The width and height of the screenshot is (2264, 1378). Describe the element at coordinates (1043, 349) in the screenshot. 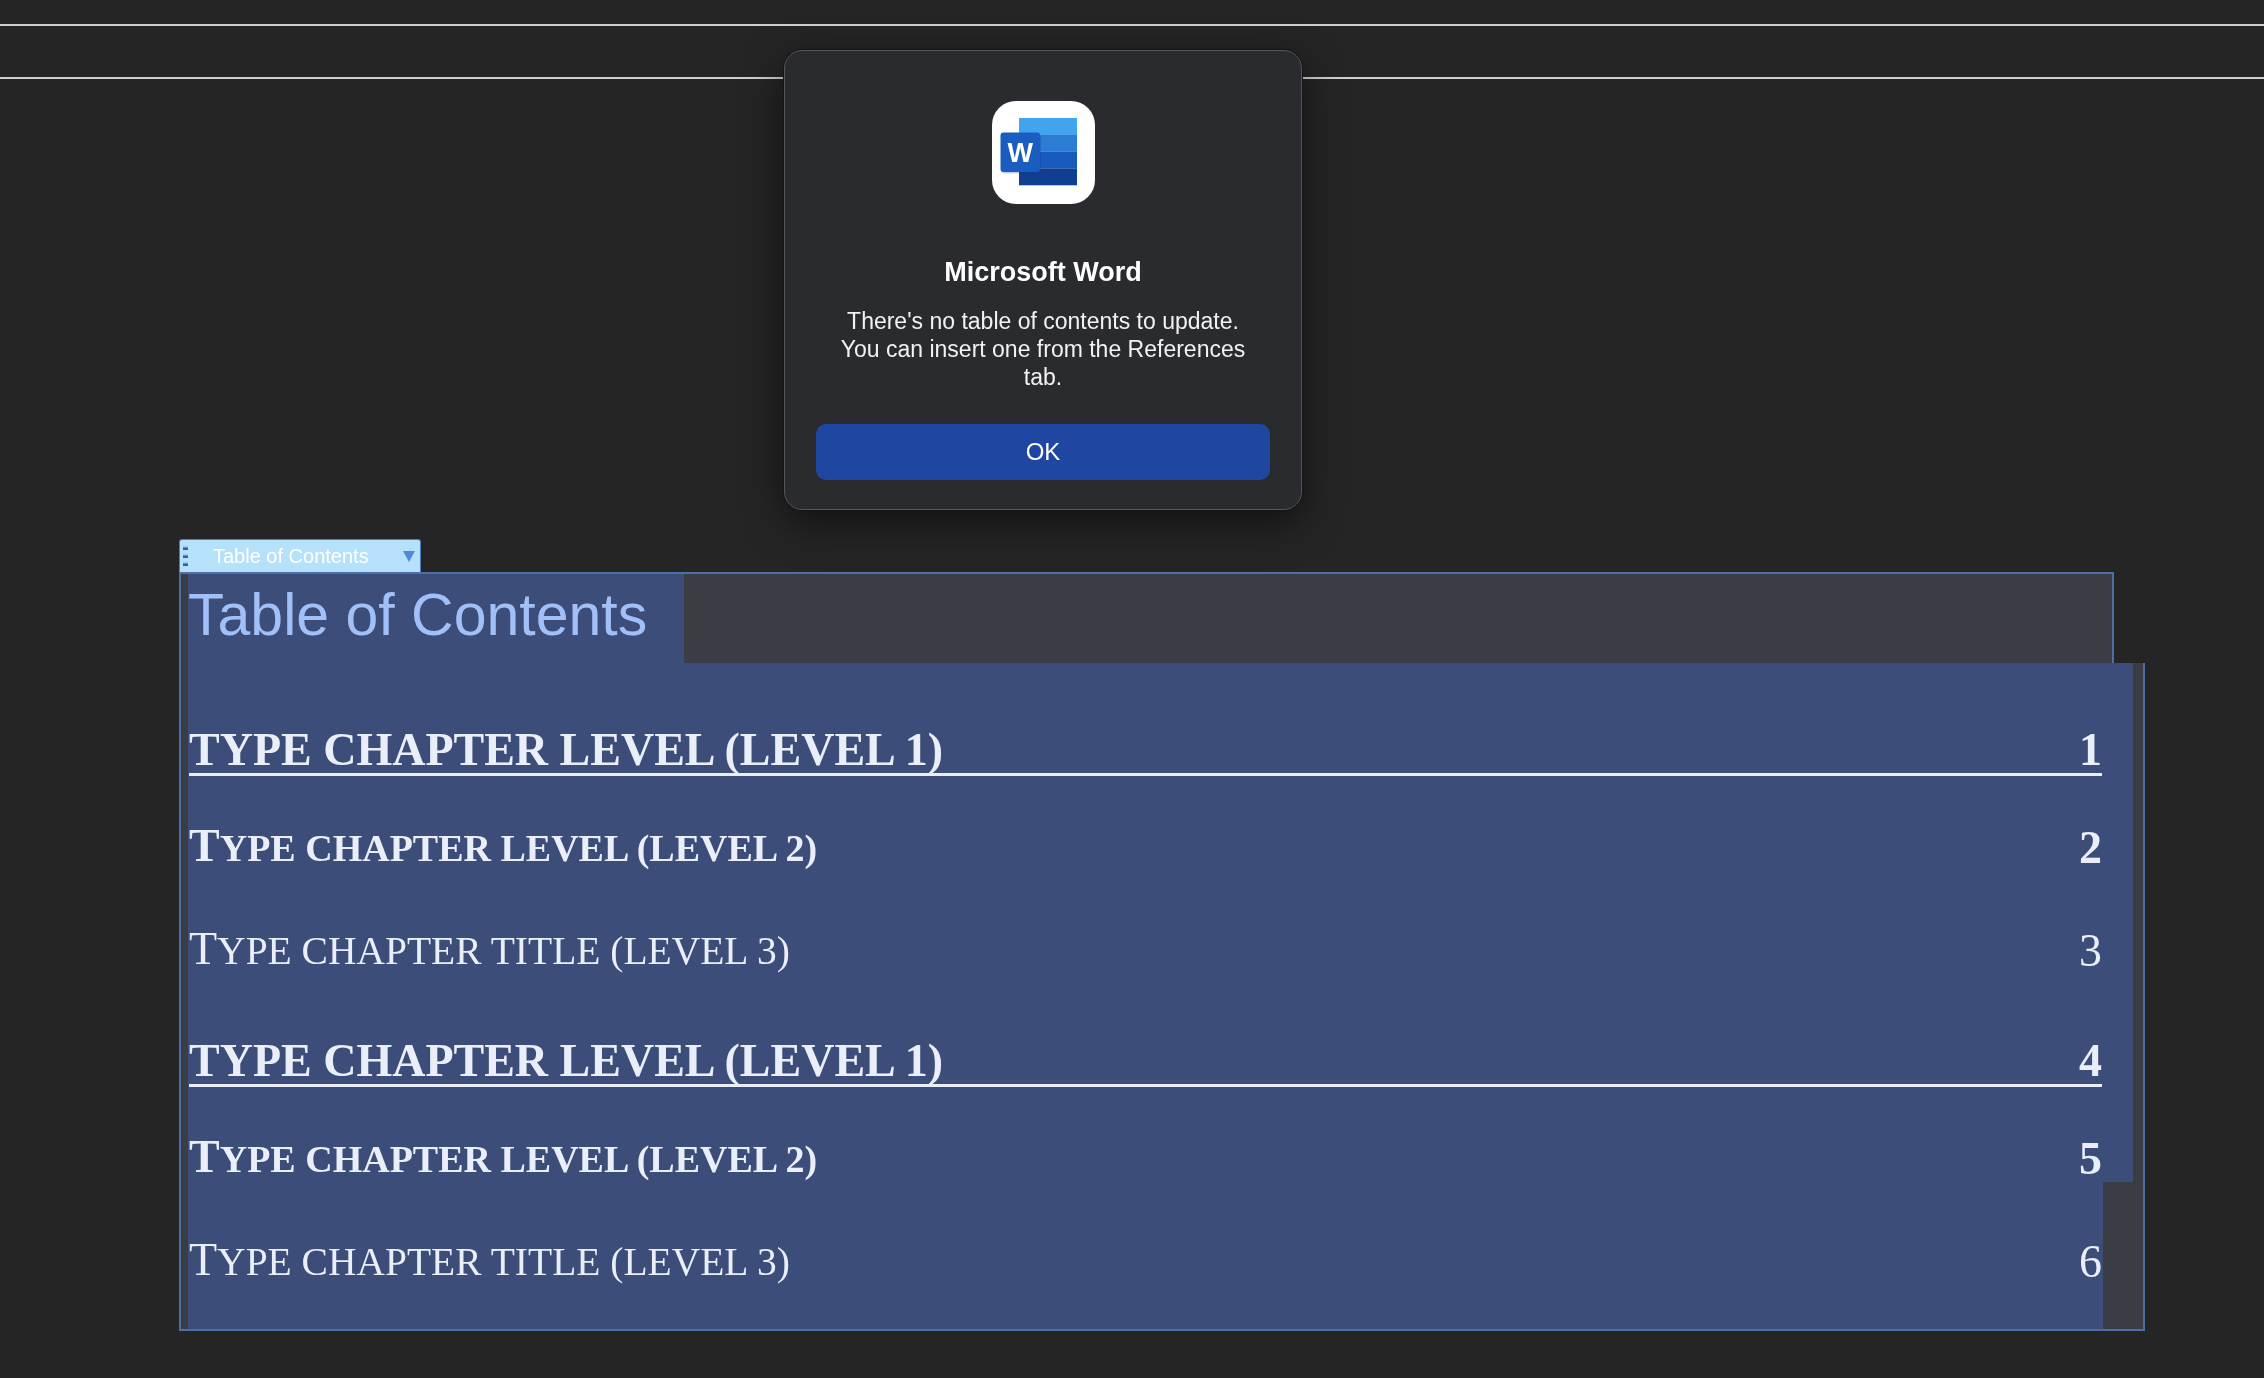

I see `dialog-message: There's no table of contents to update. You can insert one from the References tab.` at that location.